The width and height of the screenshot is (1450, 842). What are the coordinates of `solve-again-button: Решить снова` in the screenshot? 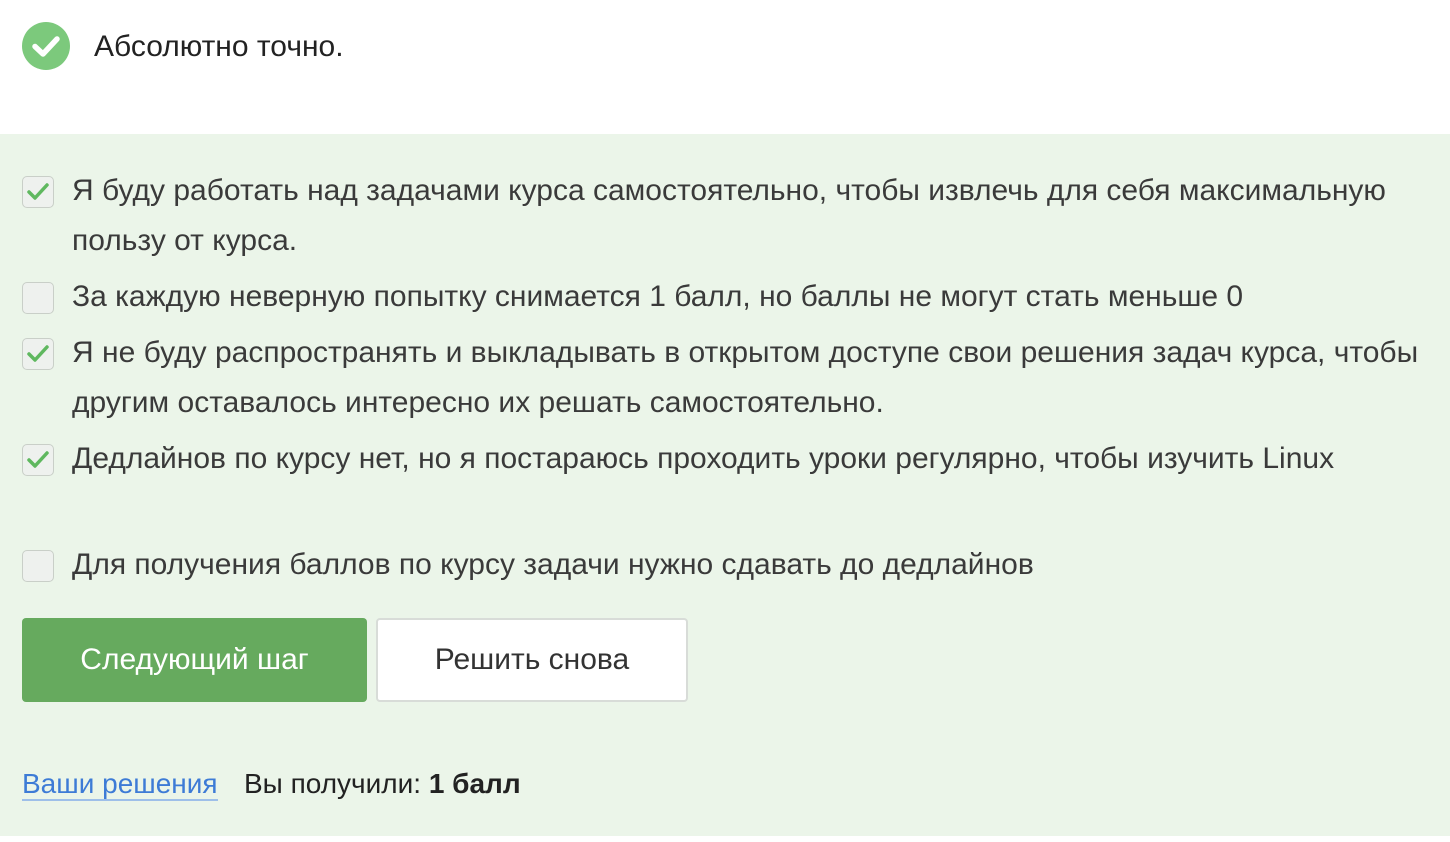 It's located at (532, 660).